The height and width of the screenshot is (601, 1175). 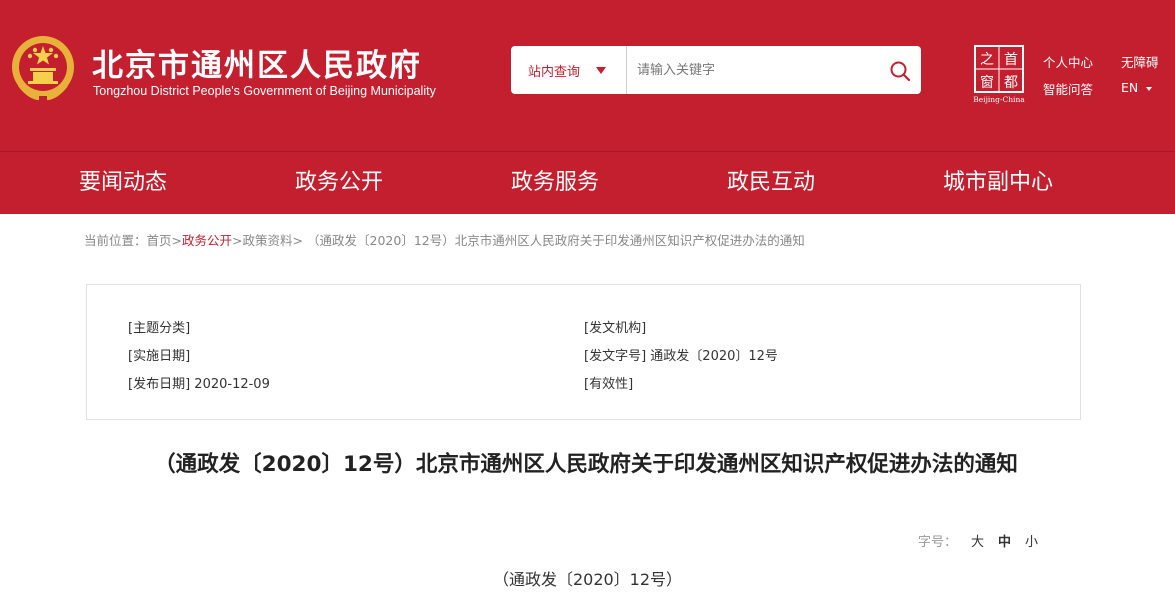 What do you see at coordinates (159, 356) in the screenshot?
I see `effective-date-label: [实施日期]` at bounding box center [159, 356].